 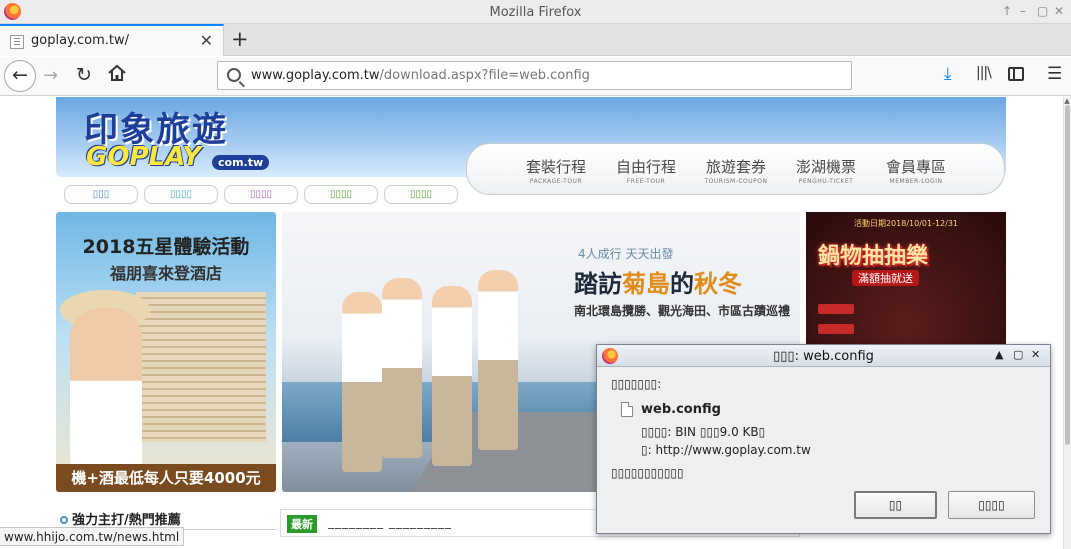 What do you see at coordinates (117, 73) in the screenshot?
I see `home-icon` at bounding box center [117, 73].